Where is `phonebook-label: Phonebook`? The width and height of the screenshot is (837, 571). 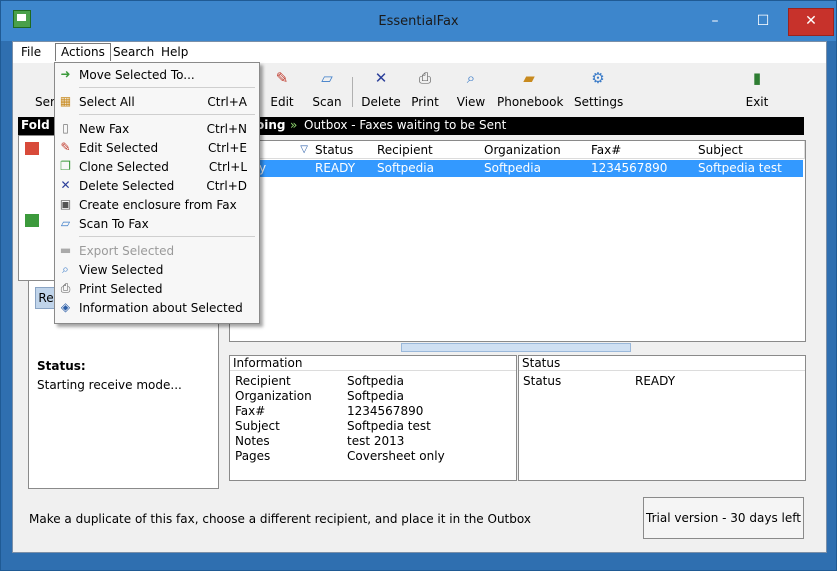 phonebook-label: Phonebook is located at coordinates (530, 102).